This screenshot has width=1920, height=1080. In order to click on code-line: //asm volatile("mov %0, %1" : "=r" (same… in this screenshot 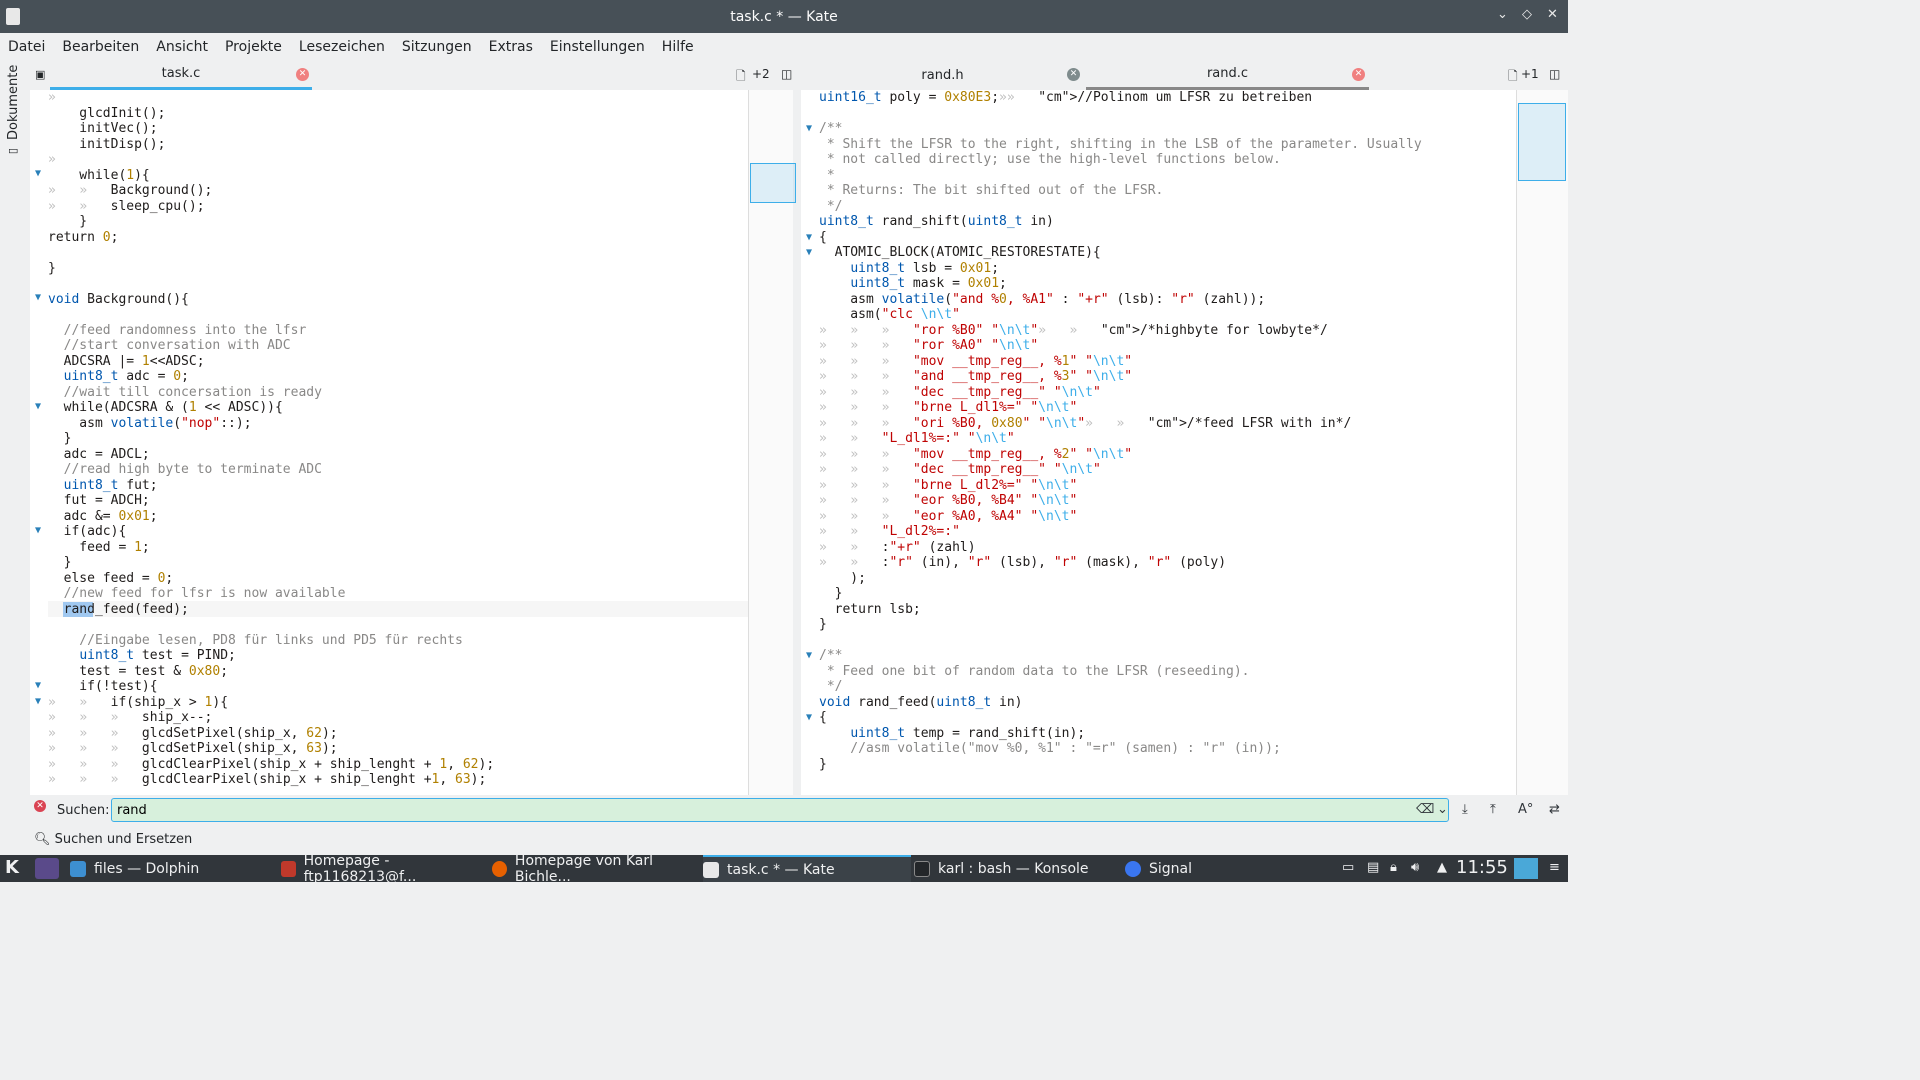, I will do `click(1120, 749)`.